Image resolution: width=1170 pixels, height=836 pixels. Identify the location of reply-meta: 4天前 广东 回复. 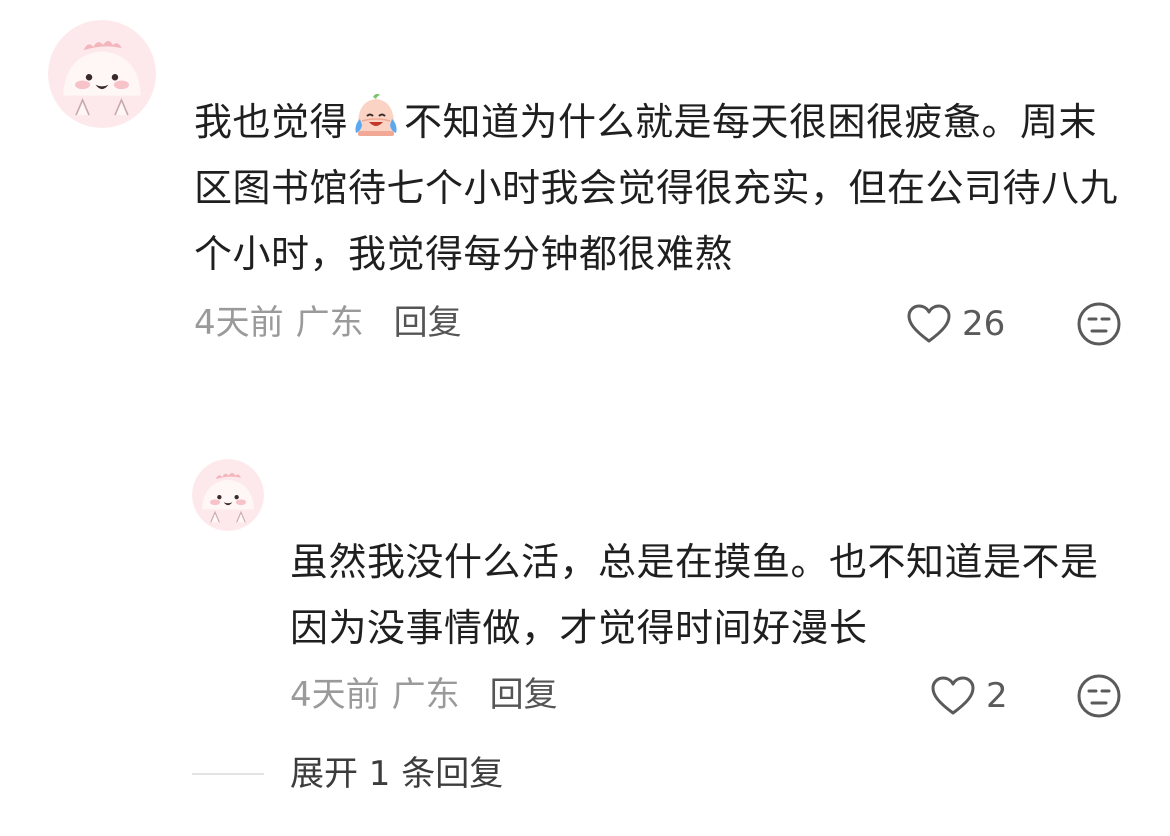
(424, 695).